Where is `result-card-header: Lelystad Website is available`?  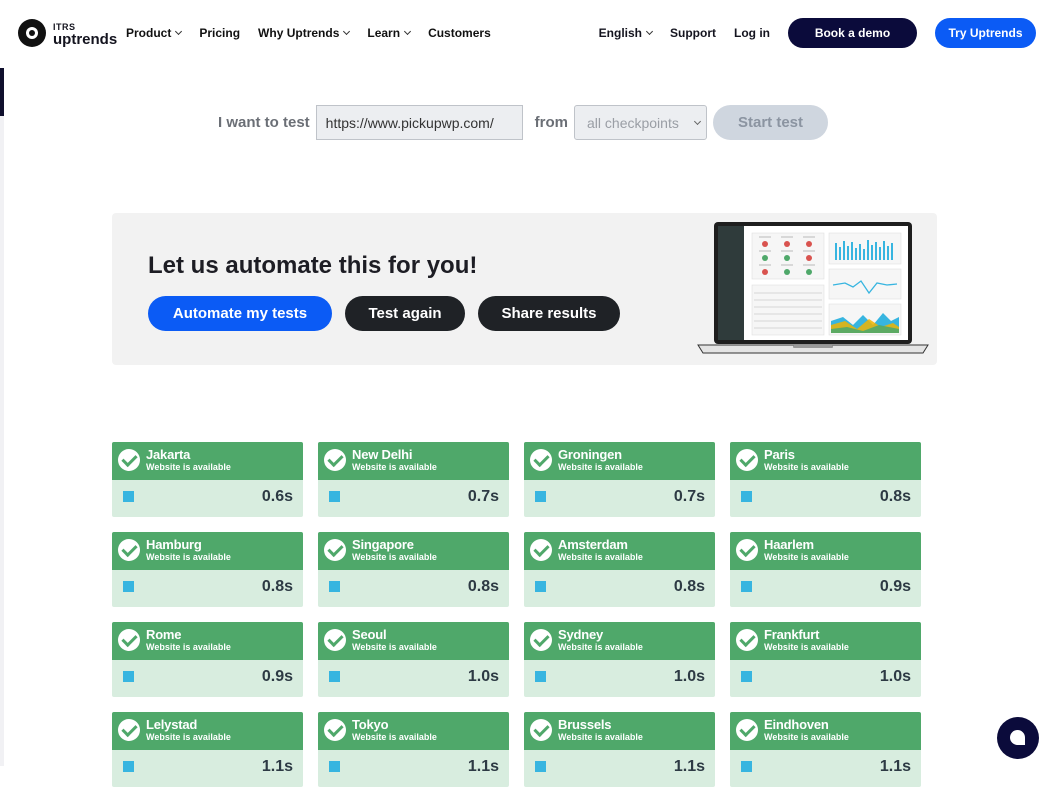 result-card-header: Lelystad Website is available is located at coordinates (207, 731).